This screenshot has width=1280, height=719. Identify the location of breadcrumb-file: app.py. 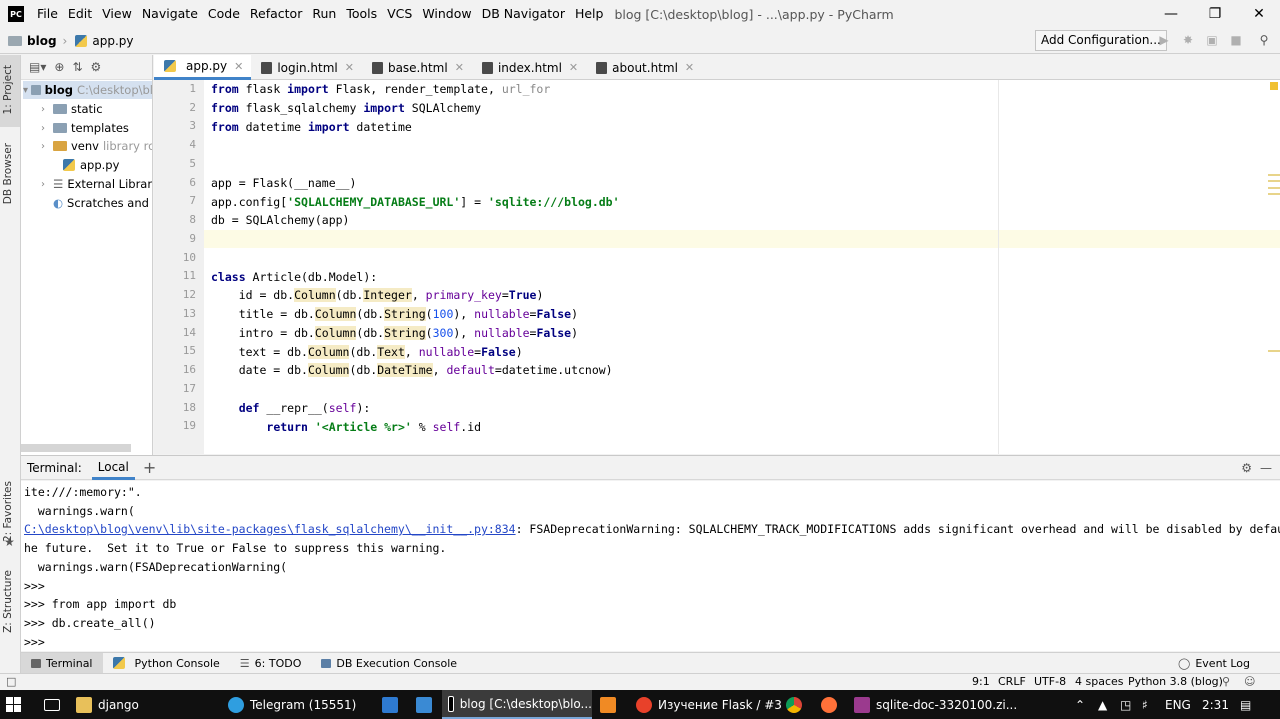
(100, 41).